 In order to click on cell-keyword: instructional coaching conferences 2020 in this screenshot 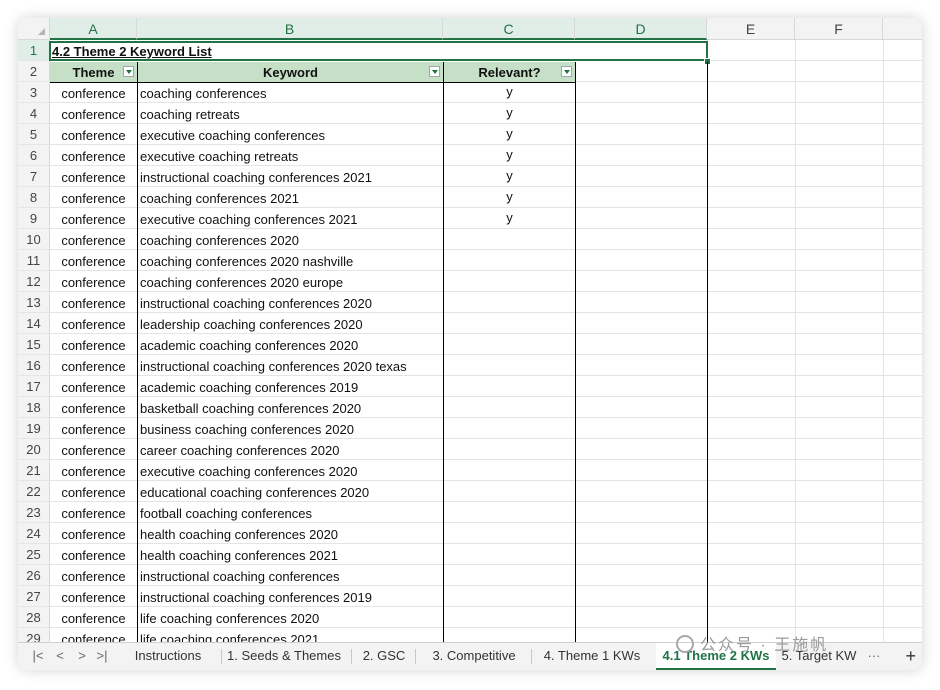, I will do `click(291, 302)`.